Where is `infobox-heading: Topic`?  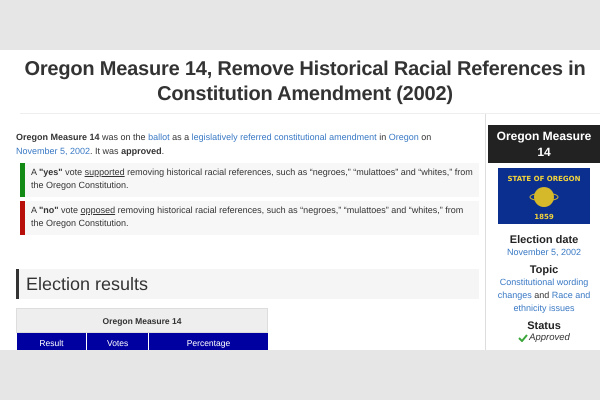 infobox-heading: Topic is located at coordinates (544, 270).